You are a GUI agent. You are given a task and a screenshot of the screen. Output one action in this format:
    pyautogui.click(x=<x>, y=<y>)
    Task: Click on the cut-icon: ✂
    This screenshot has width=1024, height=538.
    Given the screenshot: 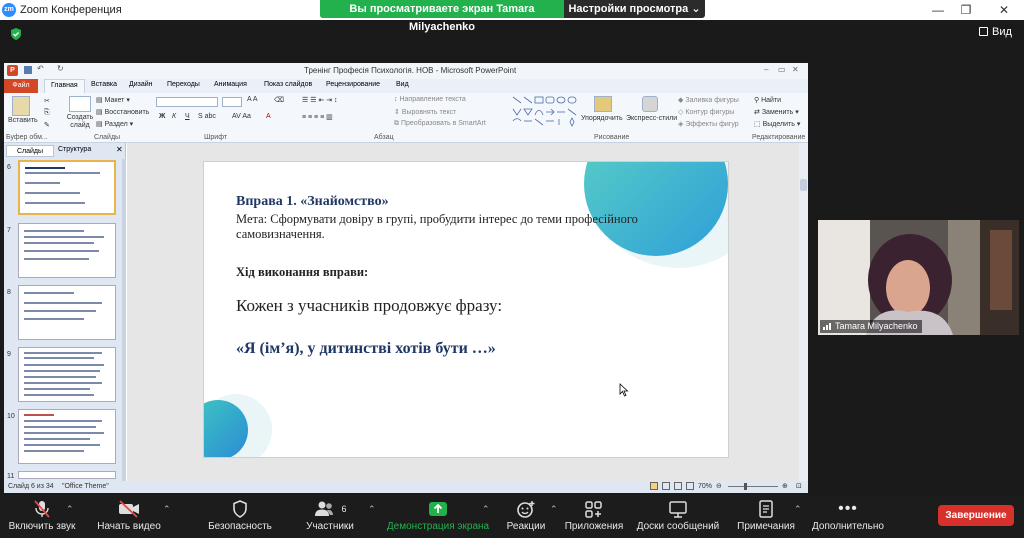 What is the action you would take?
    pyautogui.click(x=47, y=101)
    